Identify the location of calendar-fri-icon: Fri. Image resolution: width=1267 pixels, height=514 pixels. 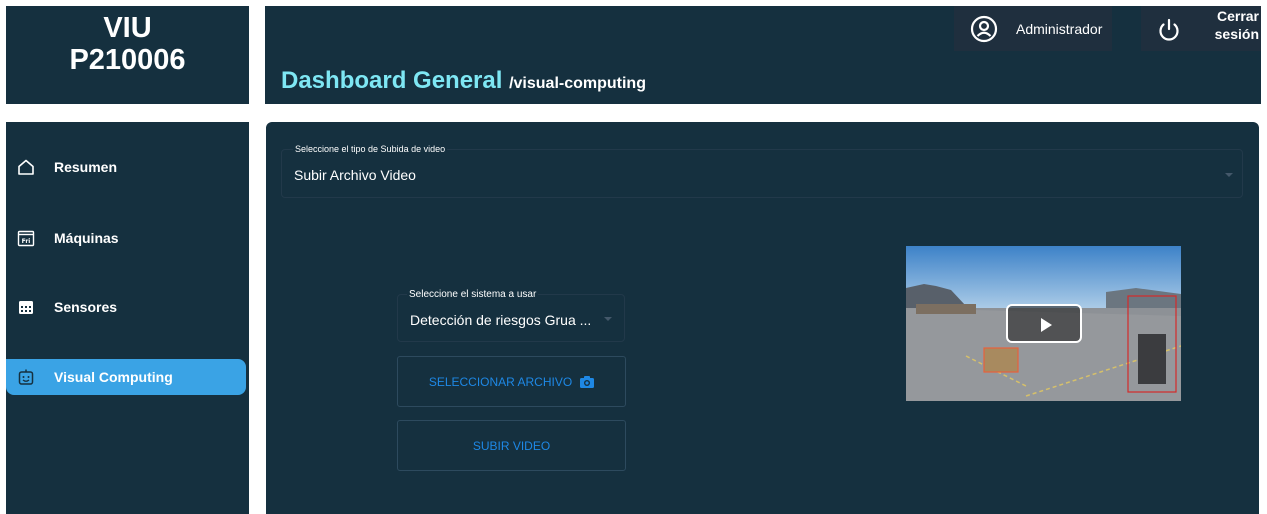
(26, 238).